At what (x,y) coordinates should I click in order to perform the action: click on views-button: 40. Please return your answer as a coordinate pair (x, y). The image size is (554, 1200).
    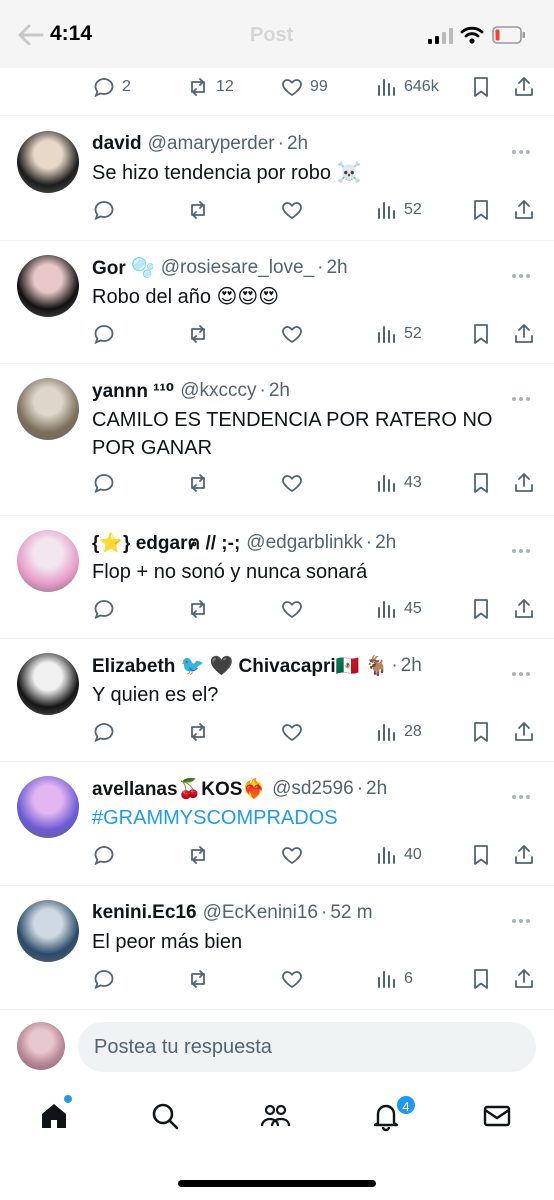
    Looking at the image, I should click on (398, 855).